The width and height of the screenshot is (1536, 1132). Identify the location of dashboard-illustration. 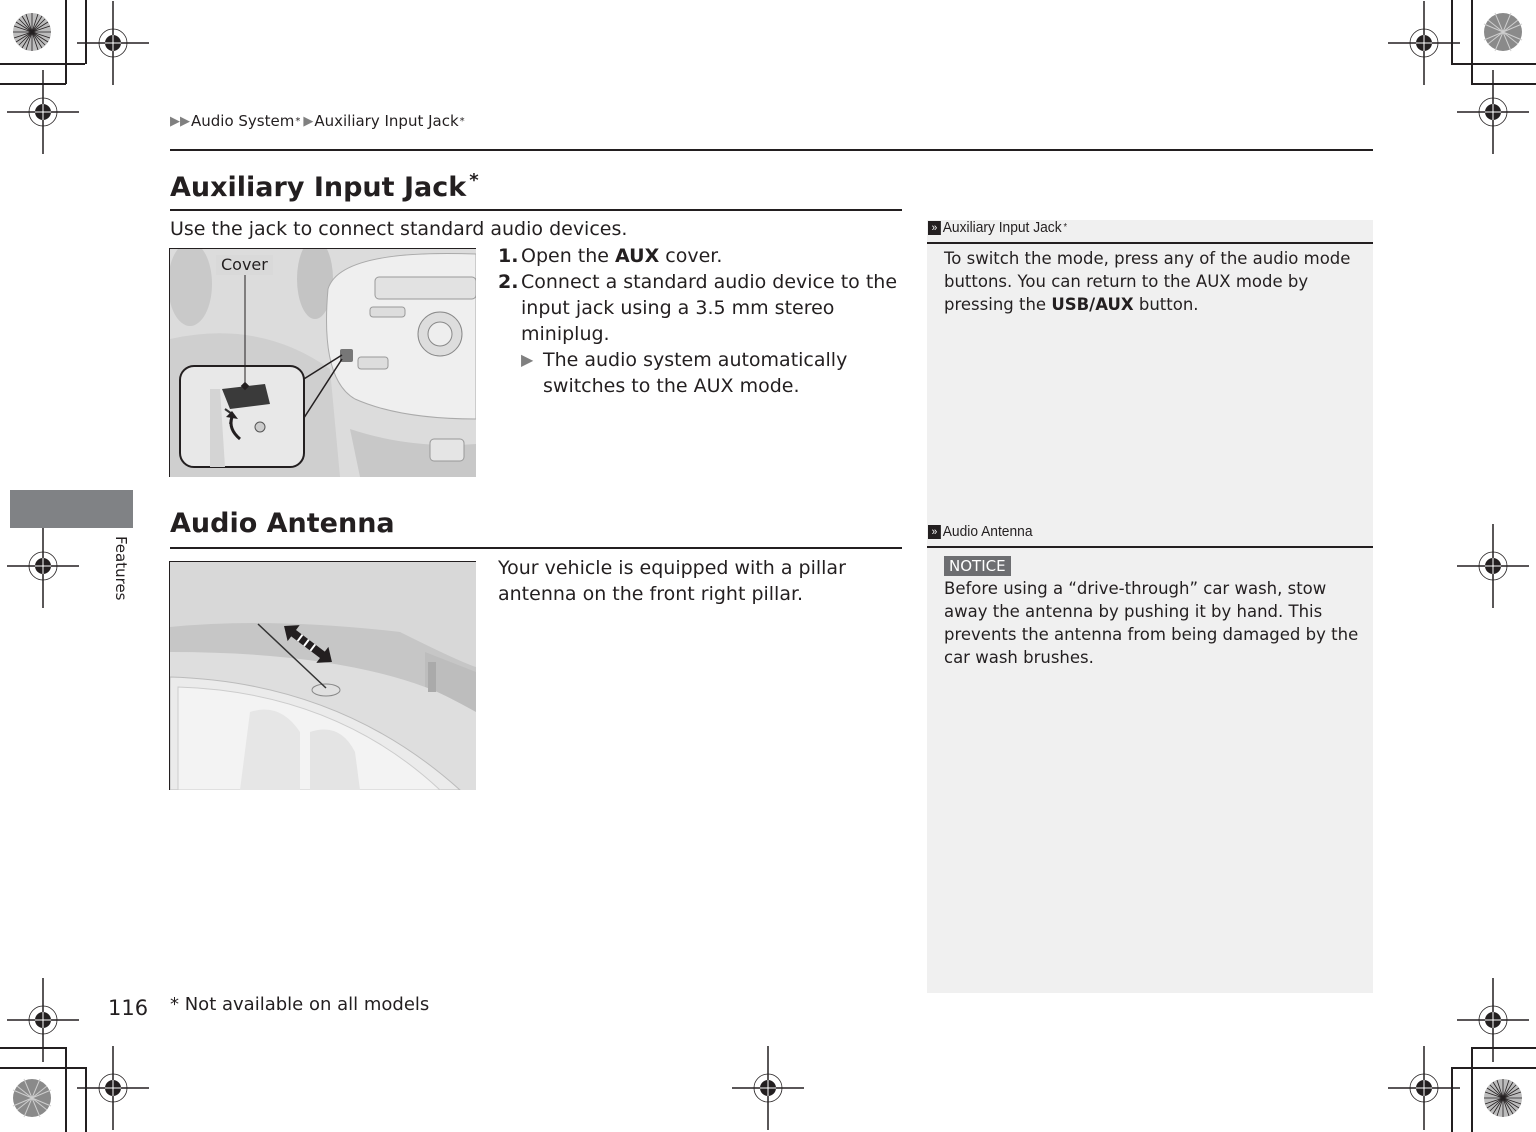
(323, 363).